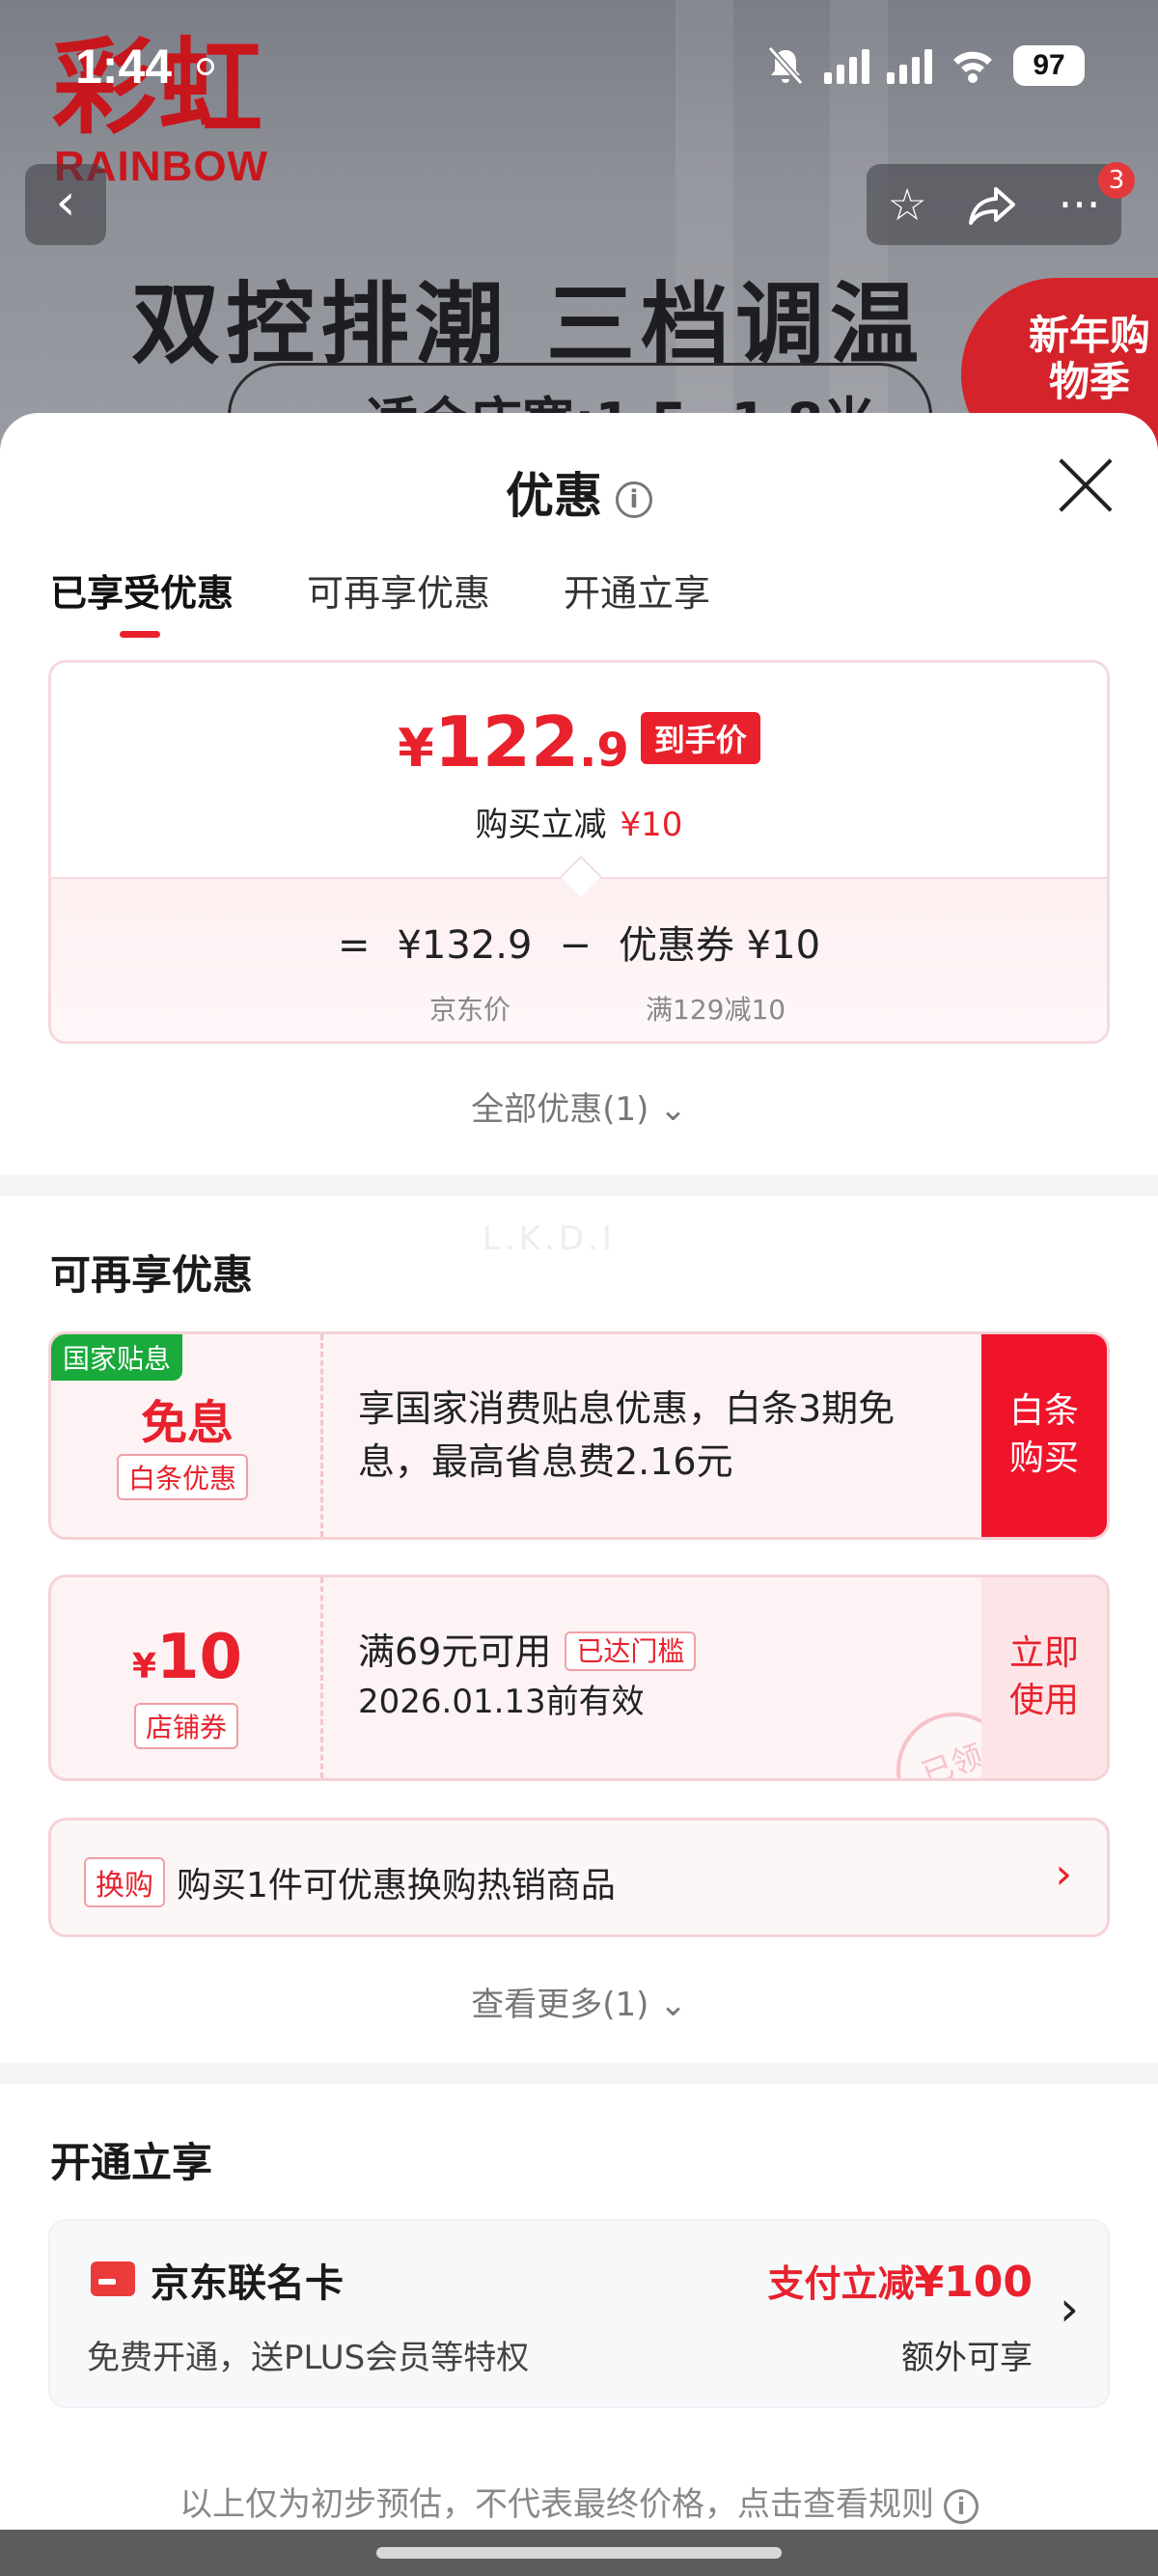  What do you see at coordinates (967, 2358) in the screenshot?
I see `card-extra: 额外可享` at bounding box center [967, 2358].